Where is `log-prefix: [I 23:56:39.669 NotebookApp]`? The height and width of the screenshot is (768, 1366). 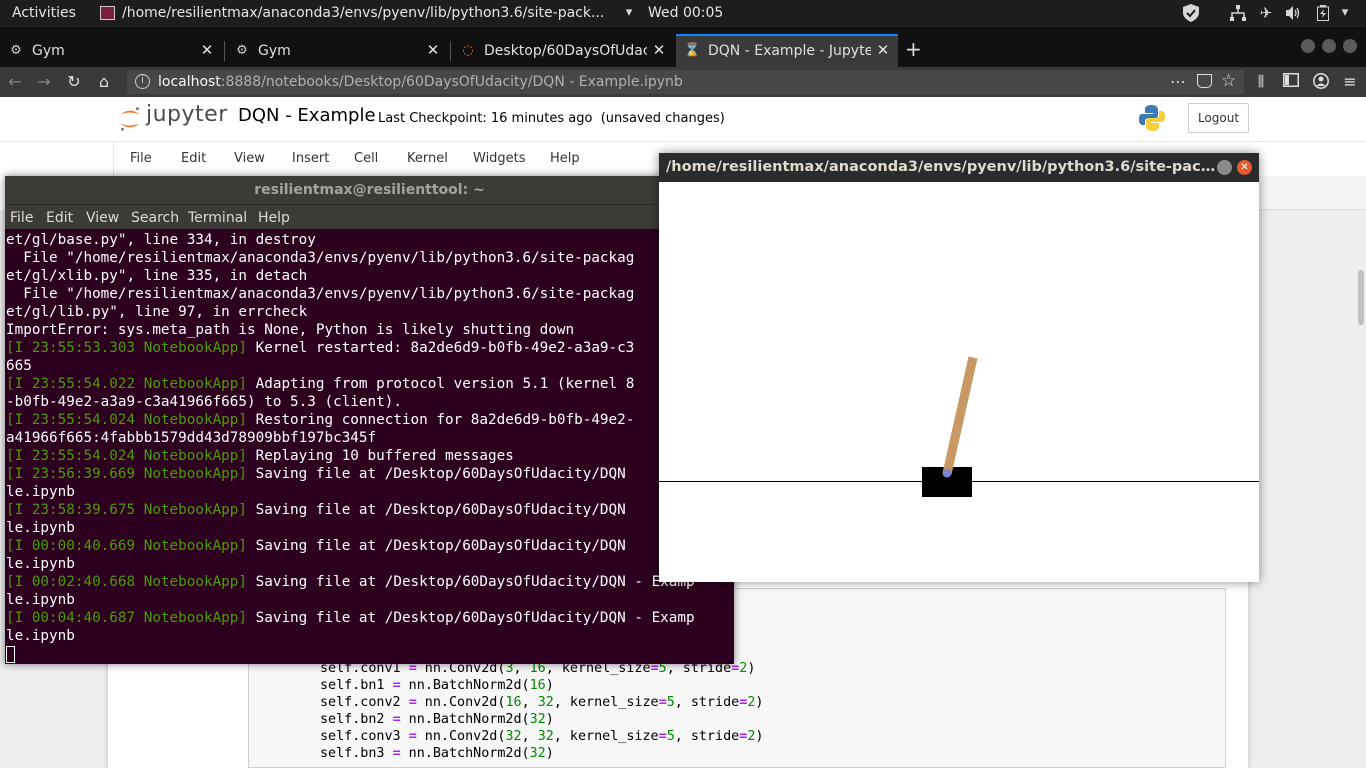 log-prefix: [I 23:56:39.669 NotebookApp] is located at coordinates (127, 474).